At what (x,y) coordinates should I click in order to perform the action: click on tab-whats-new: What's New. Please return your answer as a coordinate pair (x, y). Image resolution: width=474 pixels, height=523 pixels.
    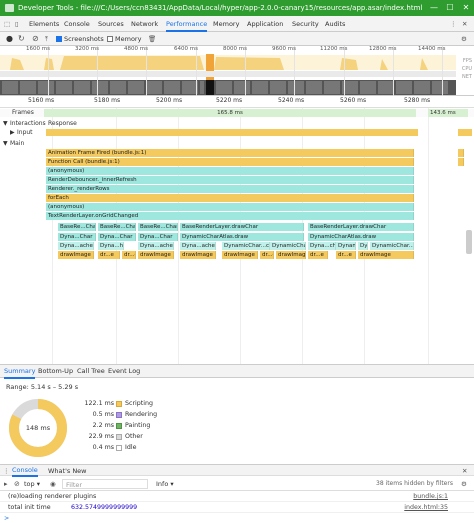
    Looking at the image, I should click on (67, 471).